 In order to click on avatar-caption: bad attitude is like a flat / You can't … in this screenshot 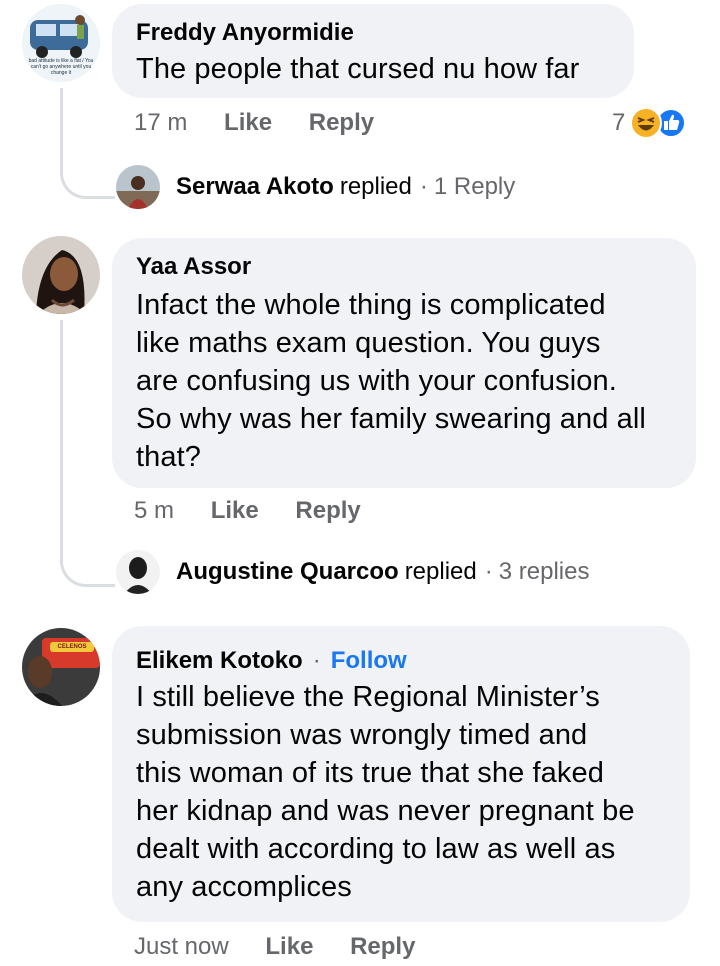, I will do `click(61, 67)`.